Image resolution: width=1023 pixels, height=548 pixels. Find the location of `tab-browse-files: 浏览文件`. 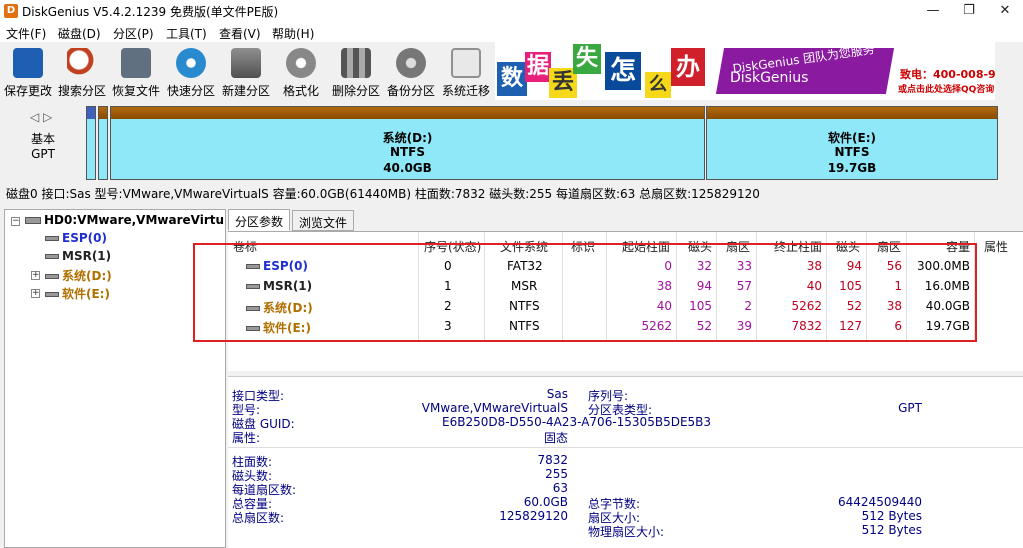

tab-browse-files: 浏览文件 is located at coordinates (323, 220).